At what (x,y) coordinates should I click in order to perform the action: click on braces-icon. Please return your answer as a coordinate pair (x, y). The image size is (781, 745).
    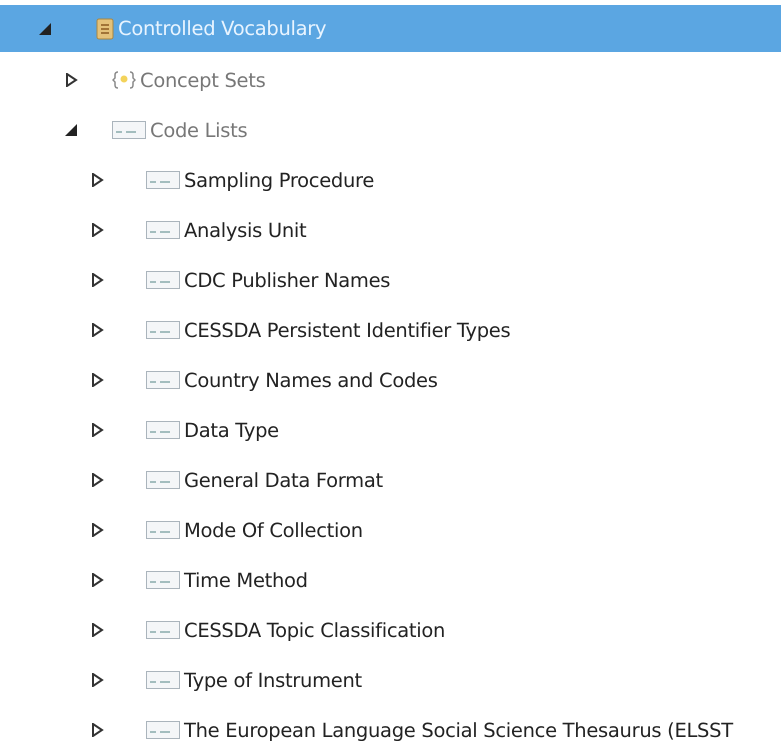
    Looking at the image, I should click on (124, 80).